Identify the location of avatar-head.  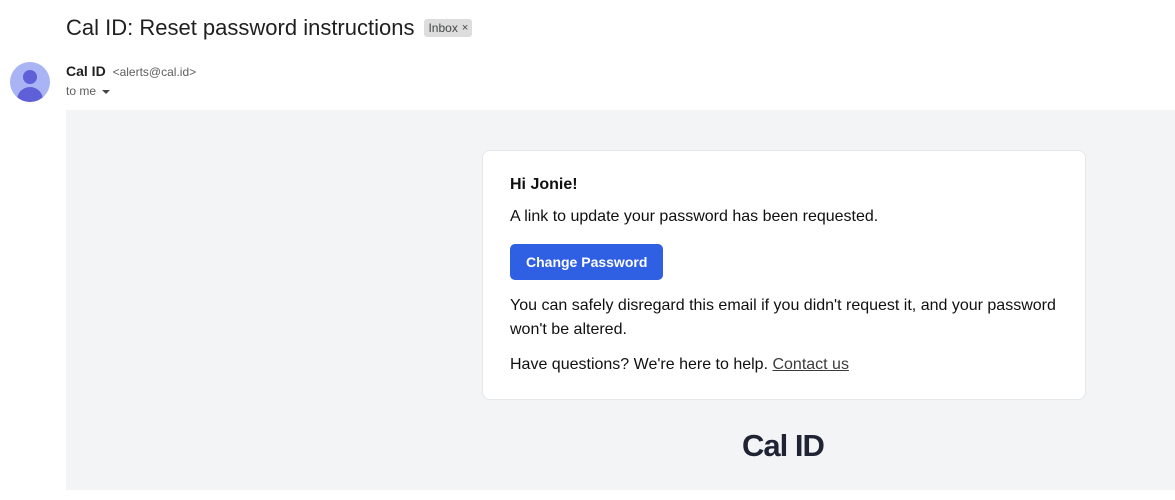
(30, 77).